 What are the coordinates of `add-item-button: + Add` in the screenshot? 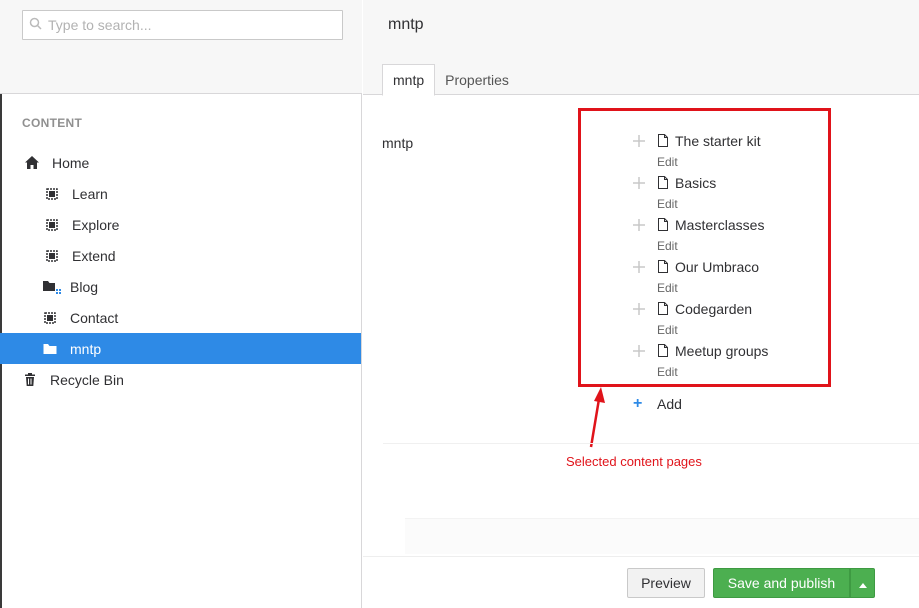 It's located at (657, 404).